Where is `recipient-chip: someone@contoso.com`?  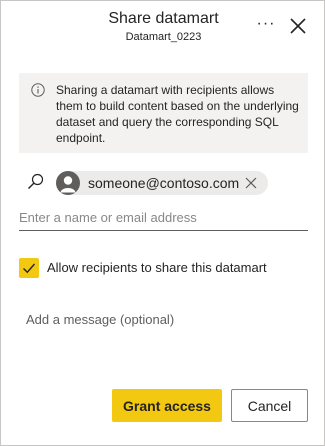
recipient-chip: someone@contoso.com is located at coordinates (162, 183).